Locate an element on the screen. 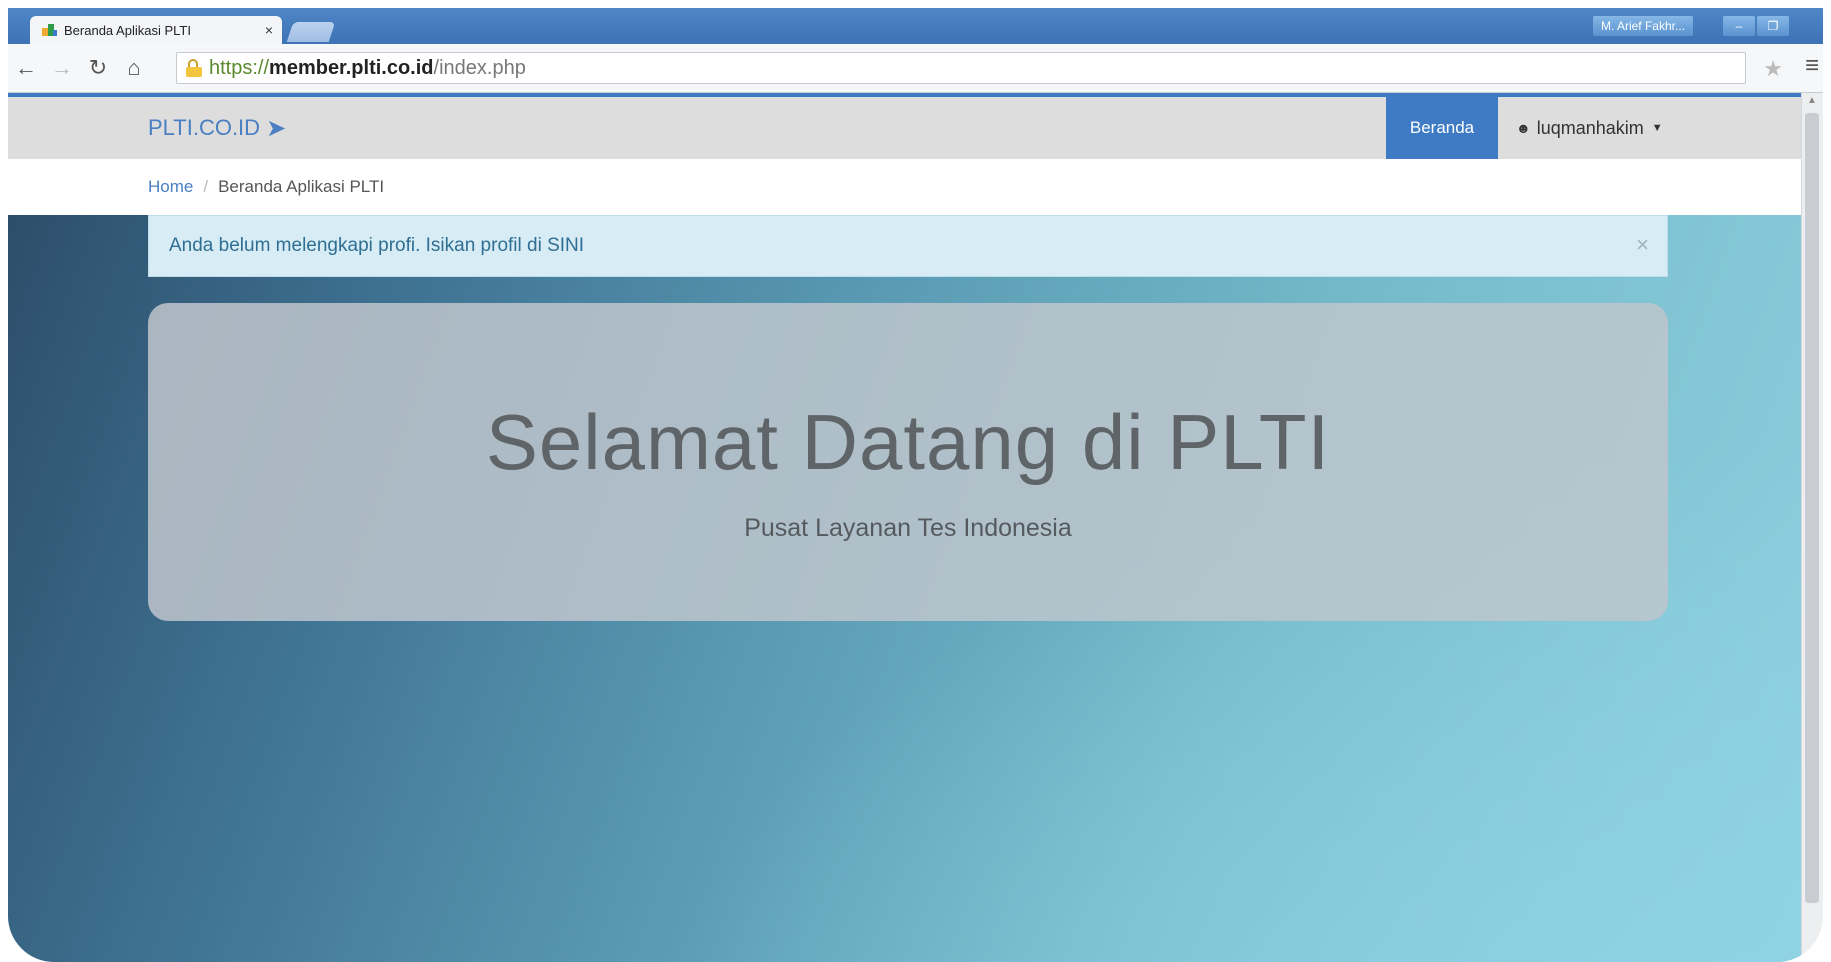 This screenshot has height=962, width=1831. alert-close-icon: × is located at coordinates (1642, 245).